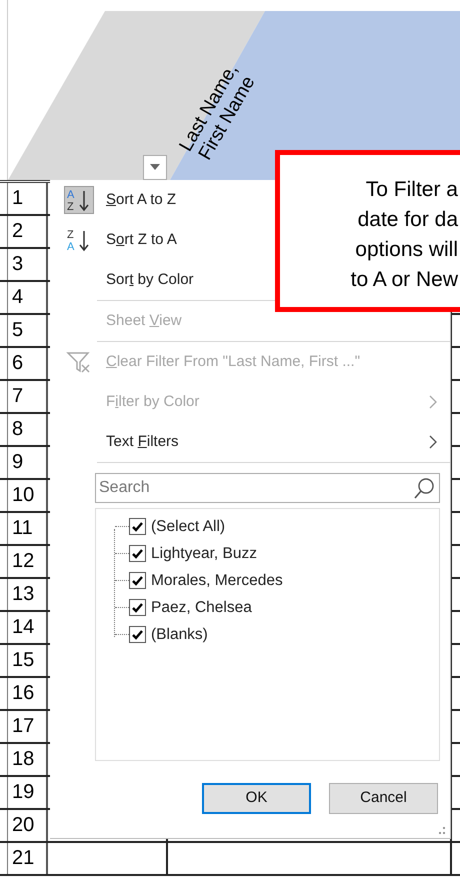 This screenshot has width=460, height=877. I want to click on row-number: 16, so click(27, 693).